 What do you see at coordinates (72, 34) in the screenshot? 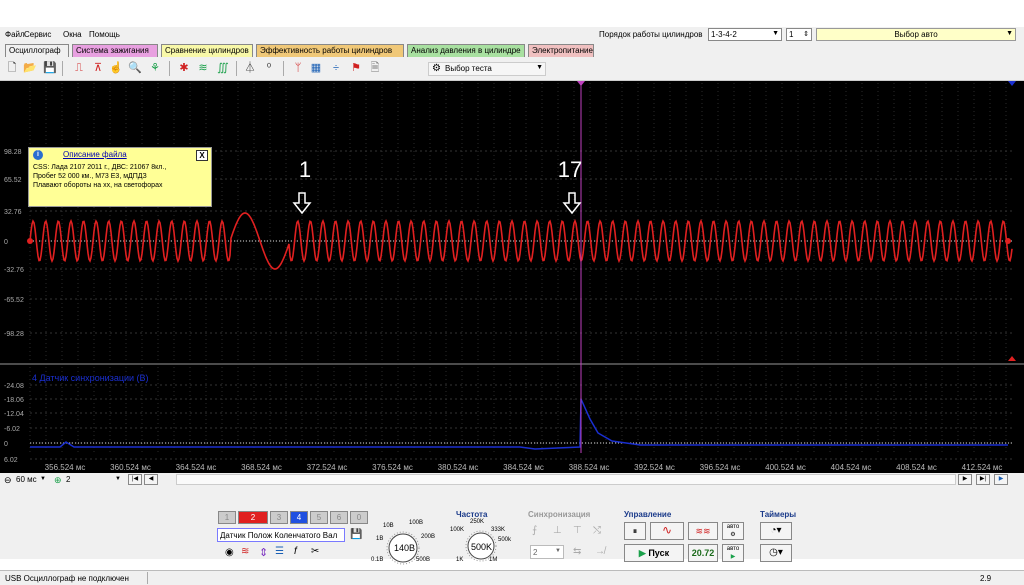
I see `menu-windows: Окна` at bounding box center [72, 34].